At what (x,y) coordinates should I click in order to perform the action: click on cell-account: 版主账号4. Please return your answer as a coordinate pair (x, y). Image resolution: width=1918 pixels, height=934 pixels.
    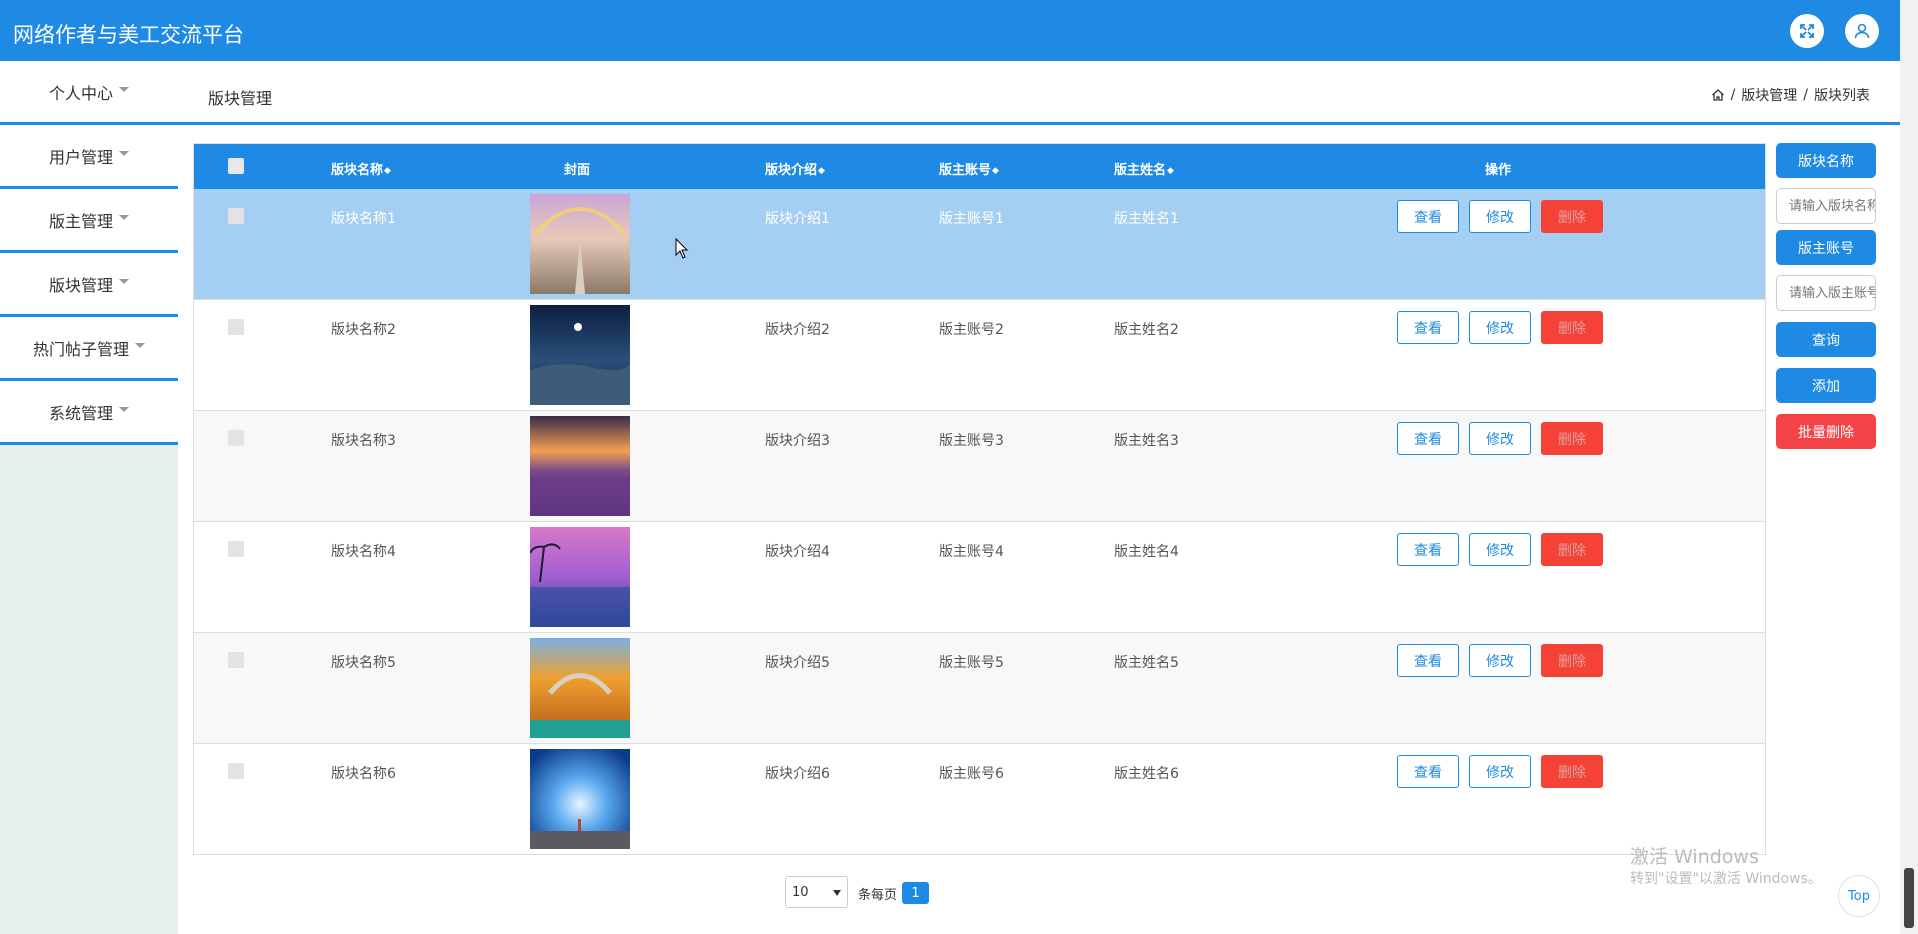
    Looking at the image, I should click on (971, 552).